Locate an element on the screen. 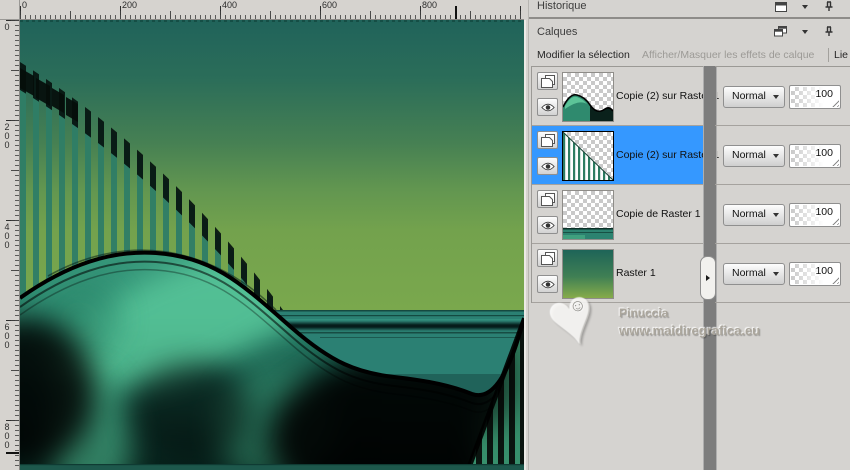 Image resolution: width=850 pixels, height=470 pixels. layer-row-selected: Copie (2) sur Raster 1 is located at coordinates (625, 155).